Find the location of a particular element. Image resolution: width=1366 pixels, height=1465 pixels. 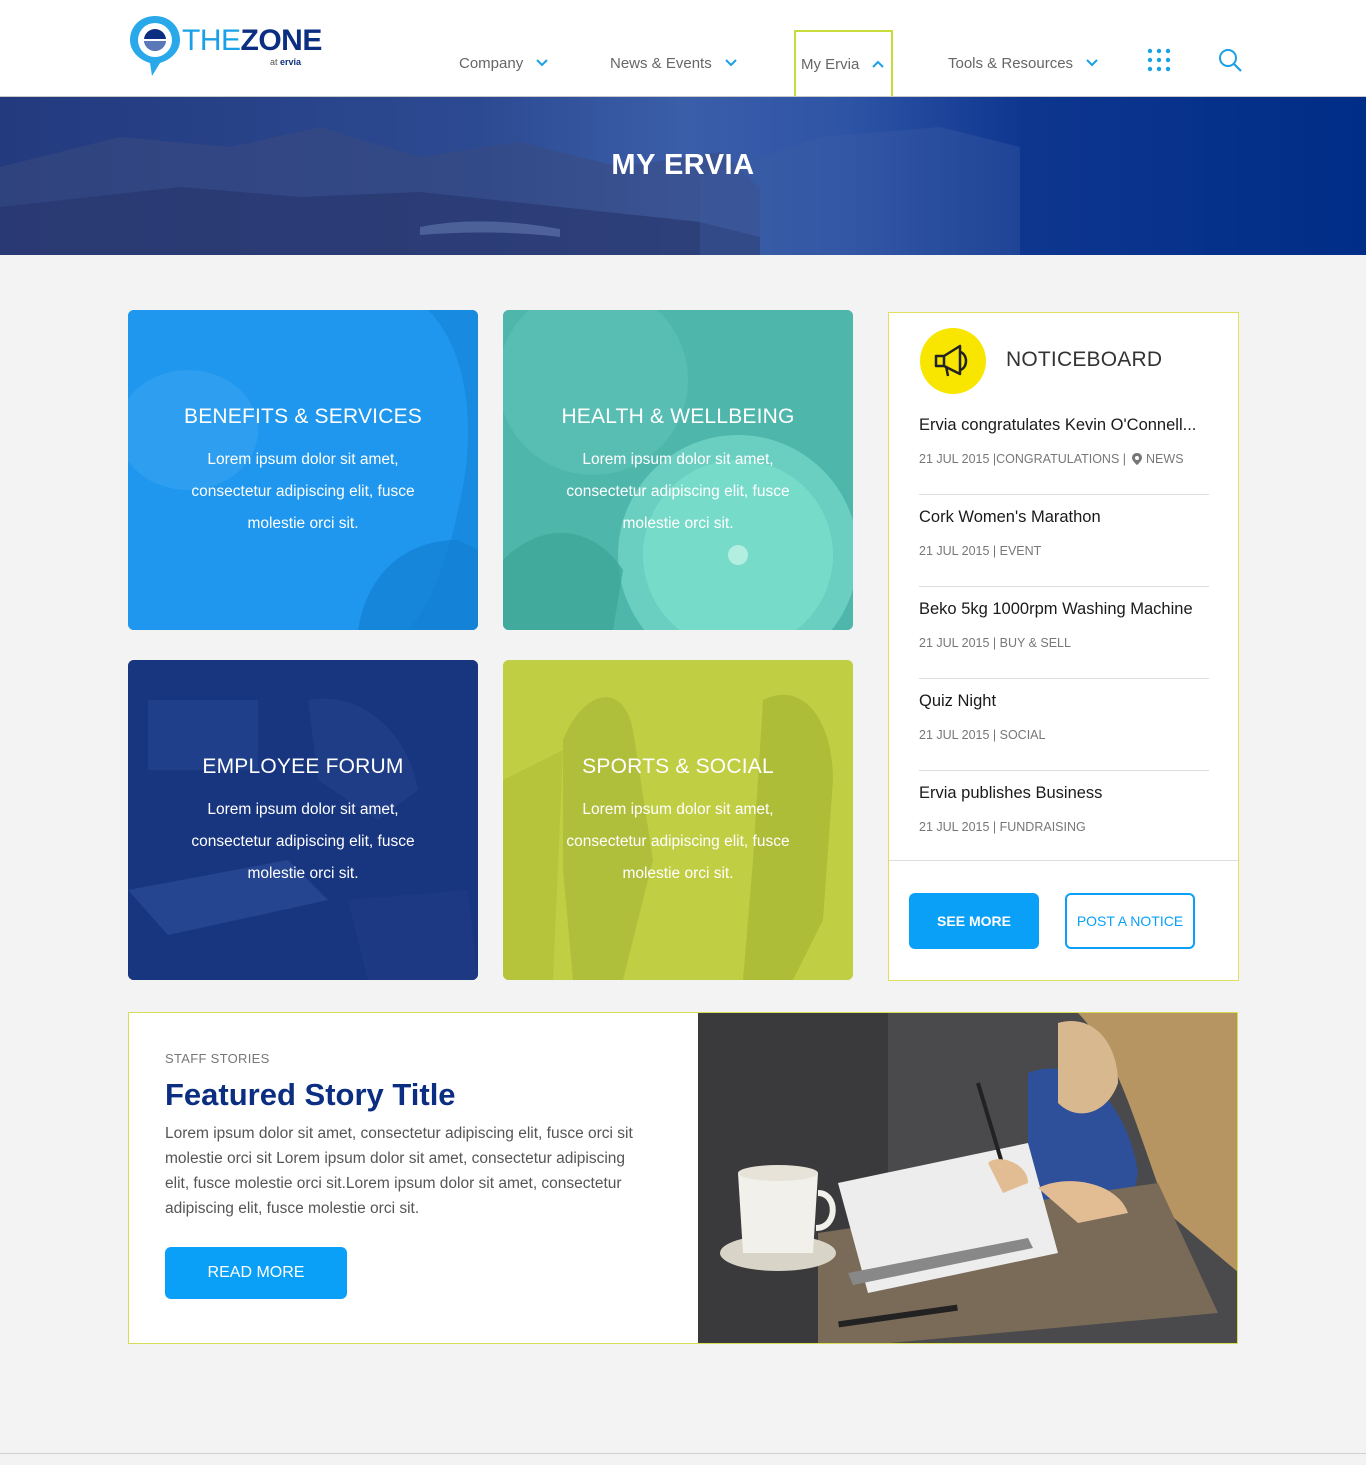

nav-tools-resources-label: Tools & Resources is located at coordinates (1011, 63).